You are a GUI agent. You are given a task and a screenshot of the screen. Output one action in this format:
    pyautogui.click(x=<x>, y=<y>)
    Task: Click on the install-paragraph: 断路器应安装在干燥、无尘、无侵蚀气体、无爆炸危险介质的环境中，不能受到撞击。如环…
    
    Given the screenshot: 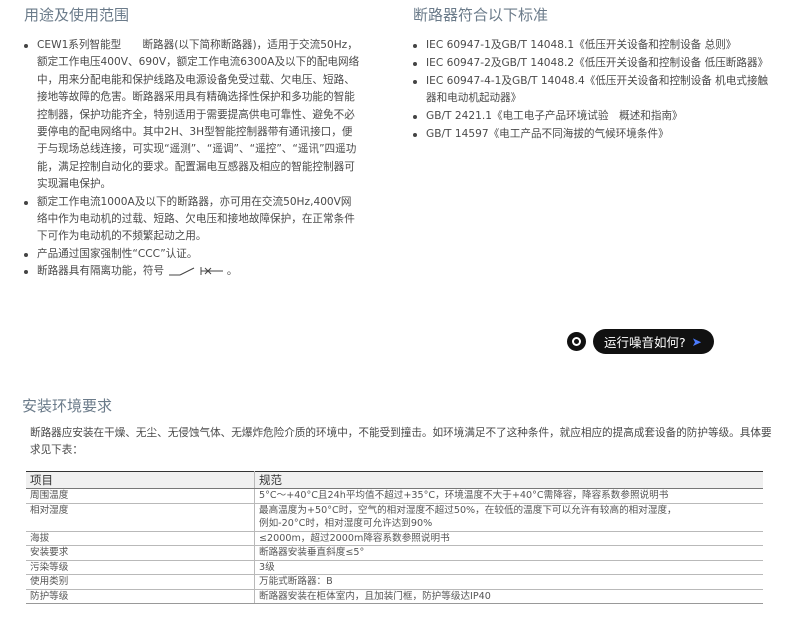 What is the action you would take?
    pyautogui.click(x=401, y=441)
    